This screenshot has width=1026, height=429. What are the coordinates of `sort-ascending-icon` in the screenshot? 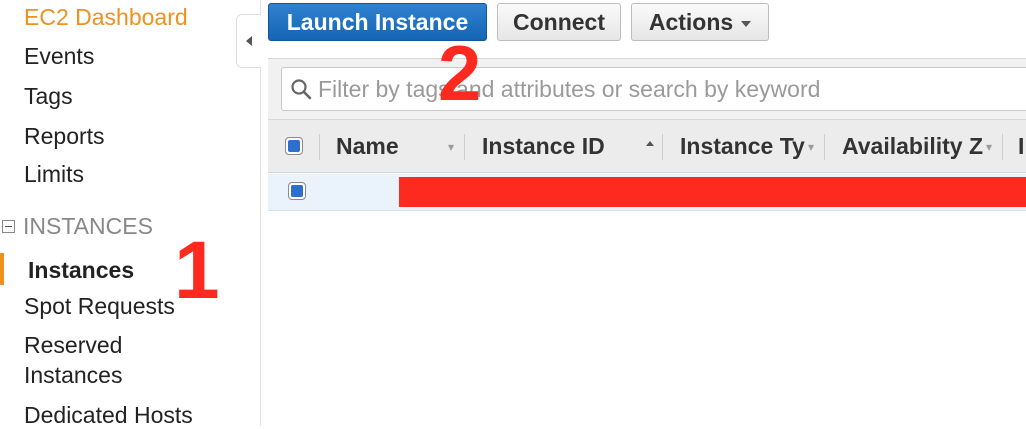 It's located at (650, 143).